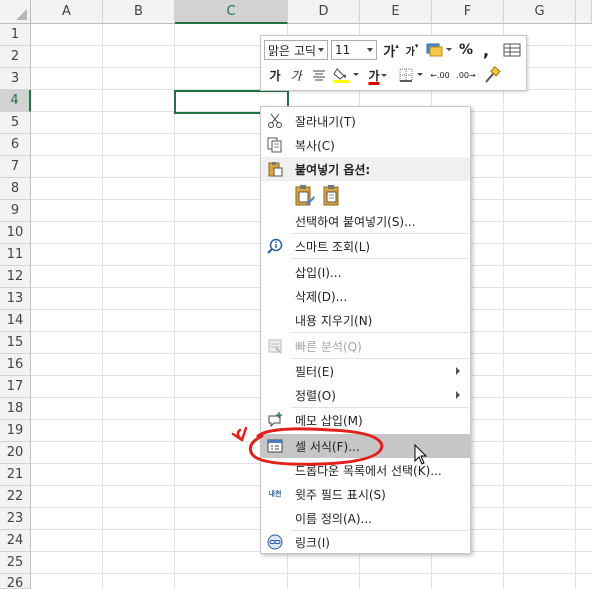  What do you see at coordinates (512, 50) in the screenshot?
I see `format-painter-table-button` at bounding box center [512, 50].